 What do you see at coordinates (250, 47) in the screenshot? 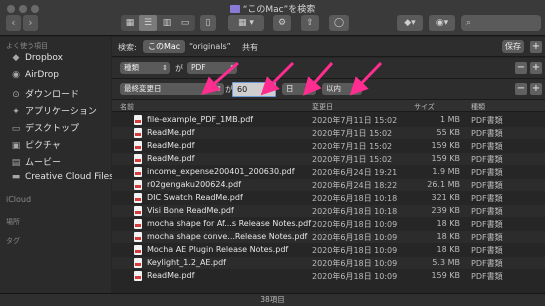
I see `scope-shared-button: 共有` at bounding box center [250, 47].